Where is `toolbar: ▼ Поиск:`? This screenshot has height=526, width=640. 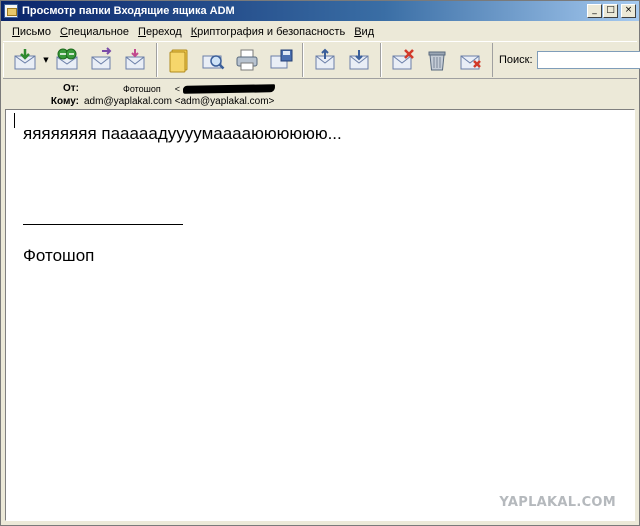 toolbar: ▼ Поиск: is located at coordinates (321, 60).